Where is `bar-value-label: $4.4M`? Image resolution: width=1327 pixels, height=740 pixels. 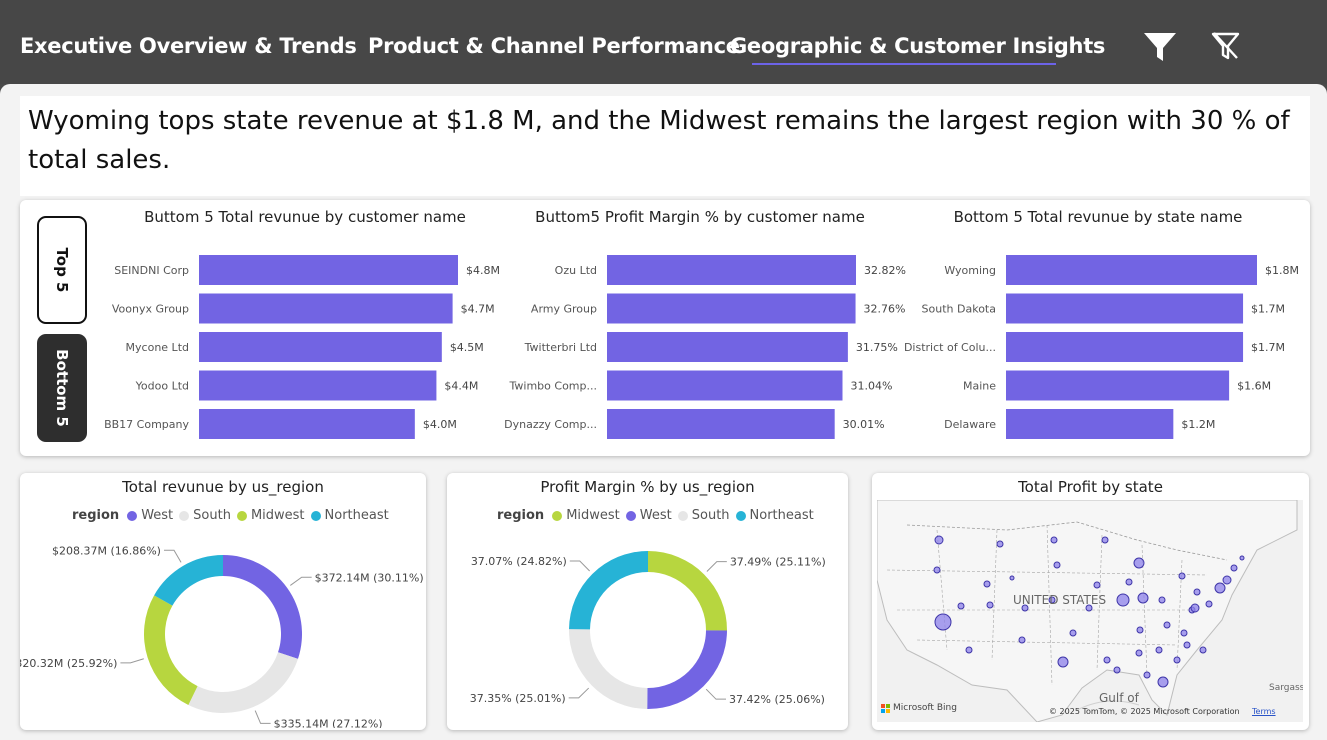 bar-value-label: $4.4M is located at coordinates (461, 386).